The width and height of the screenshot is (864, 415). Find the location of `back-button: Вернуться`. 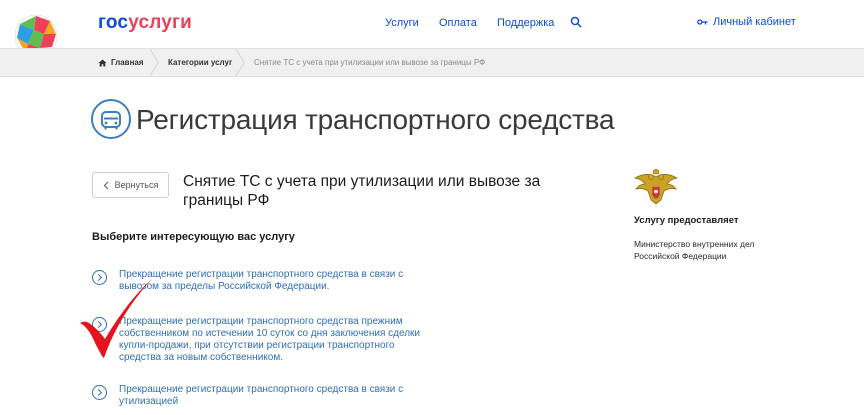

back-button: Вернуться is located at coordinates (130, 185).